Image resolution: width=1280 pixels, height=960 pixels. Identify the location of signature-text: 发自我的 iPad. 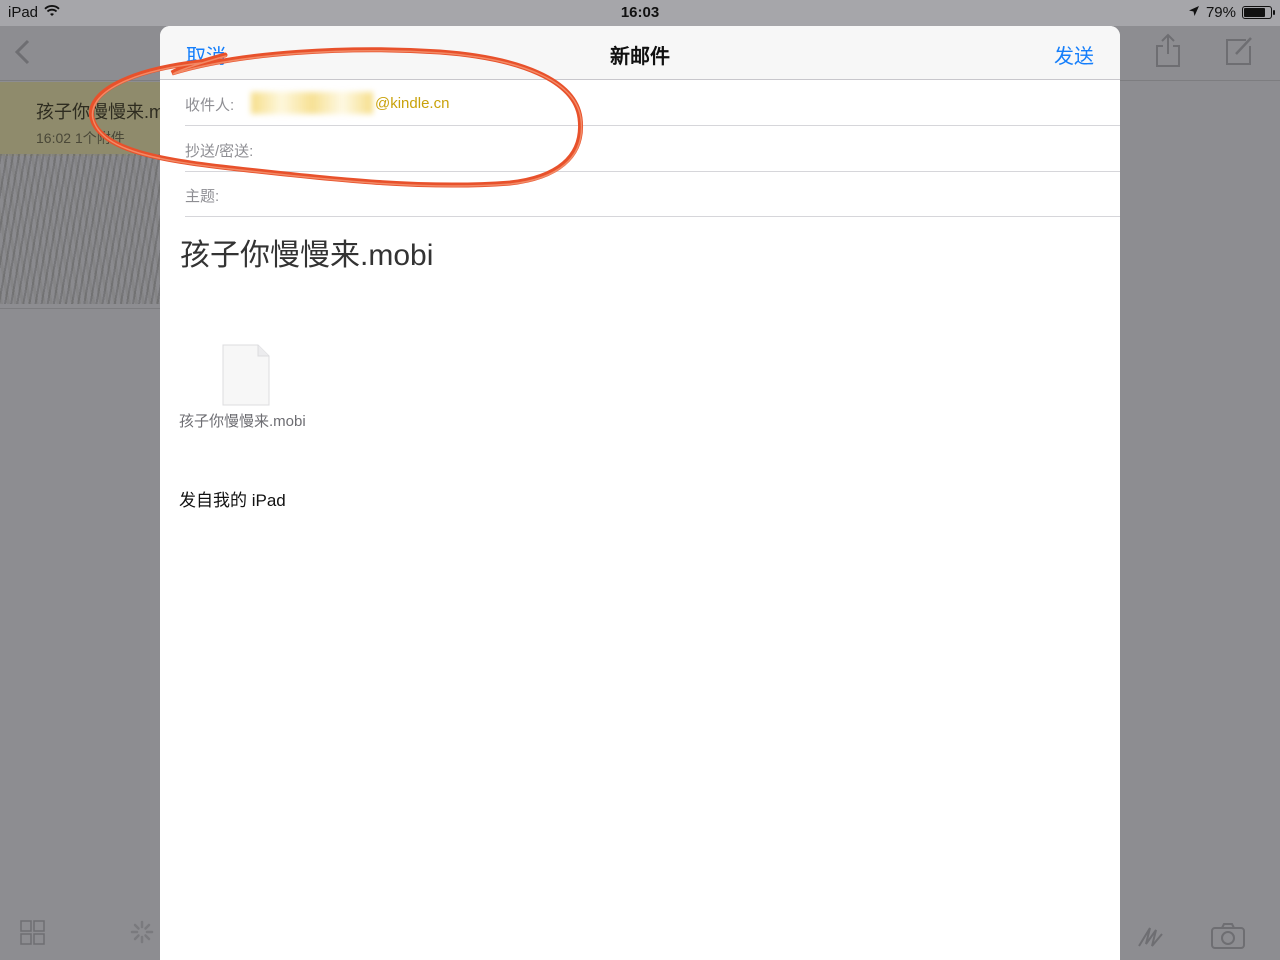
(232, 498).